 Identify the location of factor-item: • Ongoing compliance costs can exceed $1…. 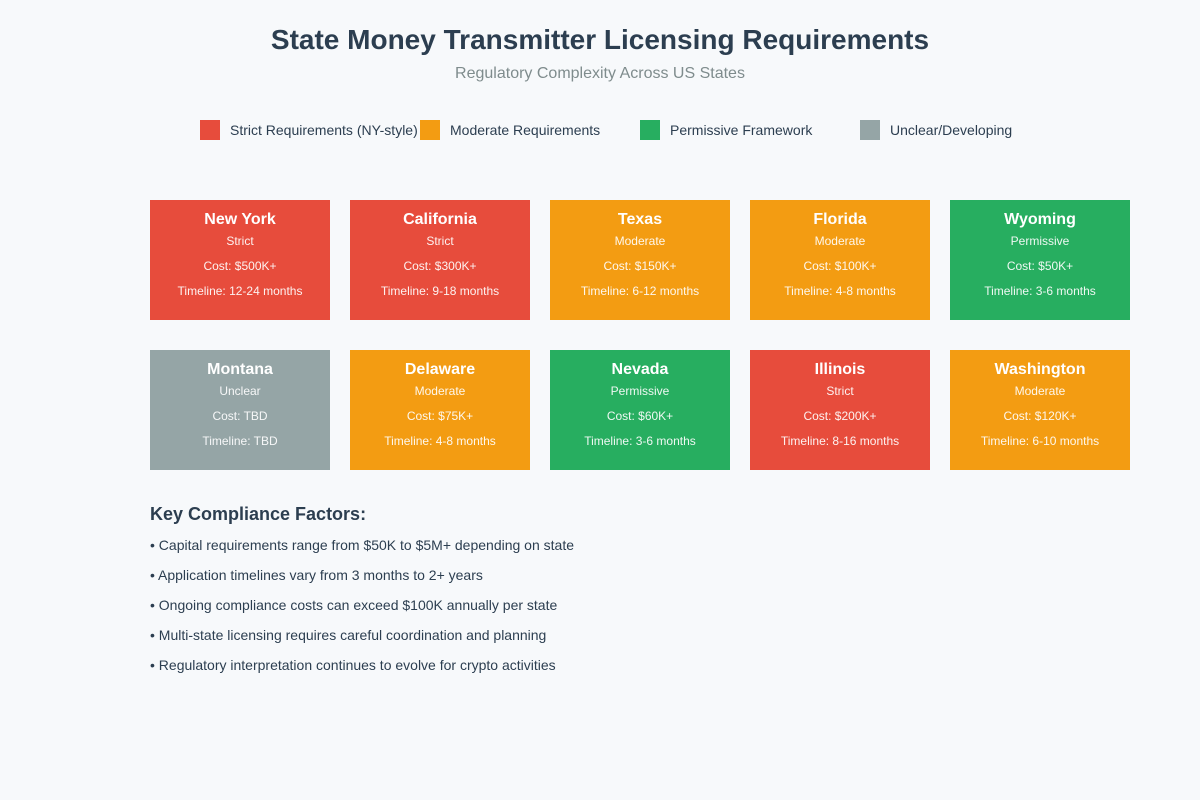
(354, 605).